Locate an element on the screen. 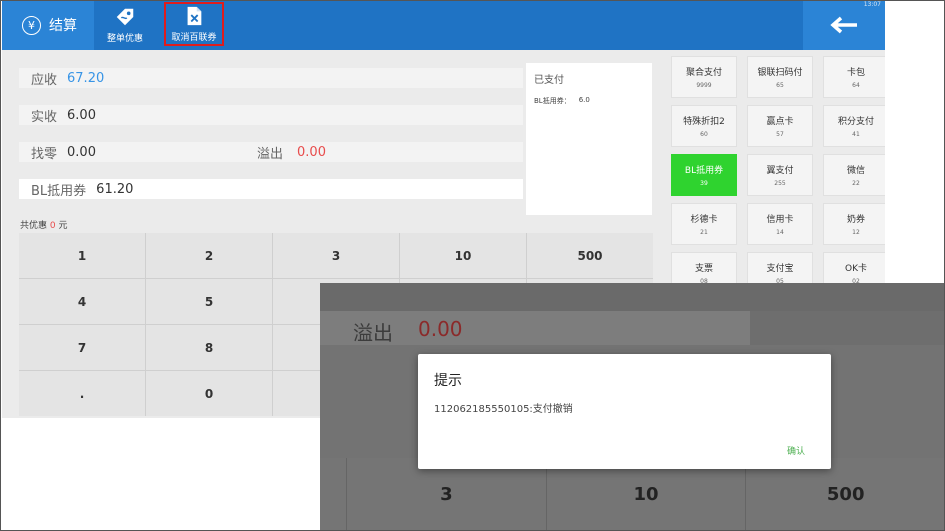 The width and height of the screenshot is (945, 531). key-0: 0 is located at coordinates (209, 393).